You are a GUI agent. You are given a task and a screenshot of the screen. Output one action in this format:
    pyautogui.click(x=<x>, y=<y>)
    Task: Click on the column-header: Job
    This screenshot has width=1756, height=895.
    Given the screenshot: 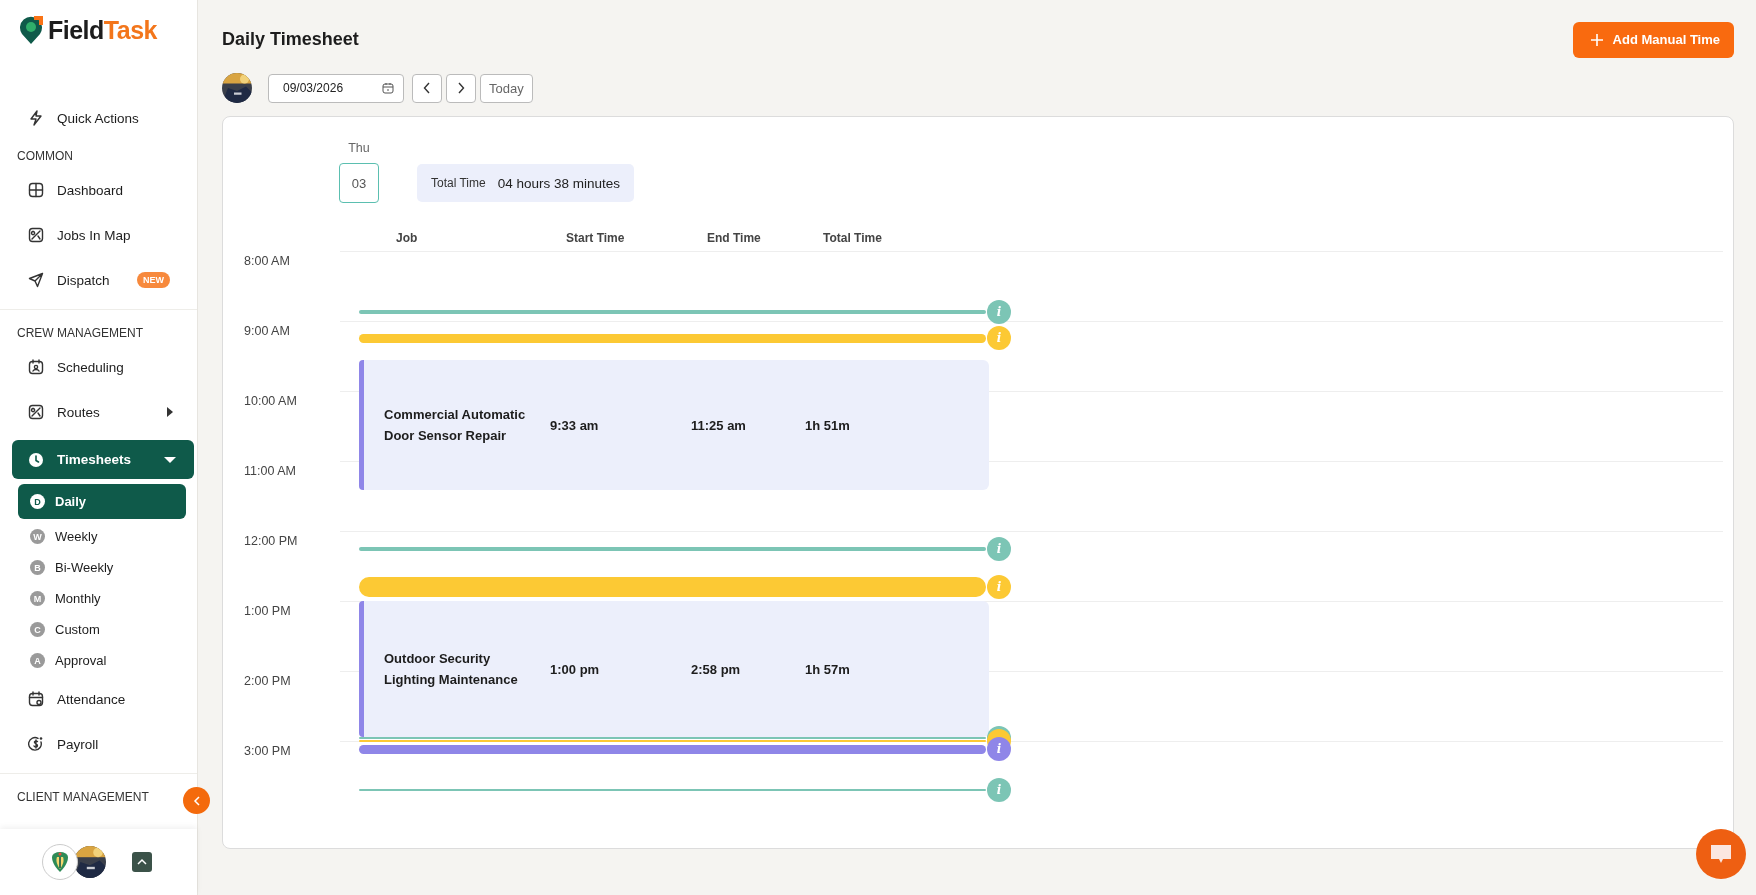 What is the action you would take?
    pyautogui.click(x=407, y=239)
    